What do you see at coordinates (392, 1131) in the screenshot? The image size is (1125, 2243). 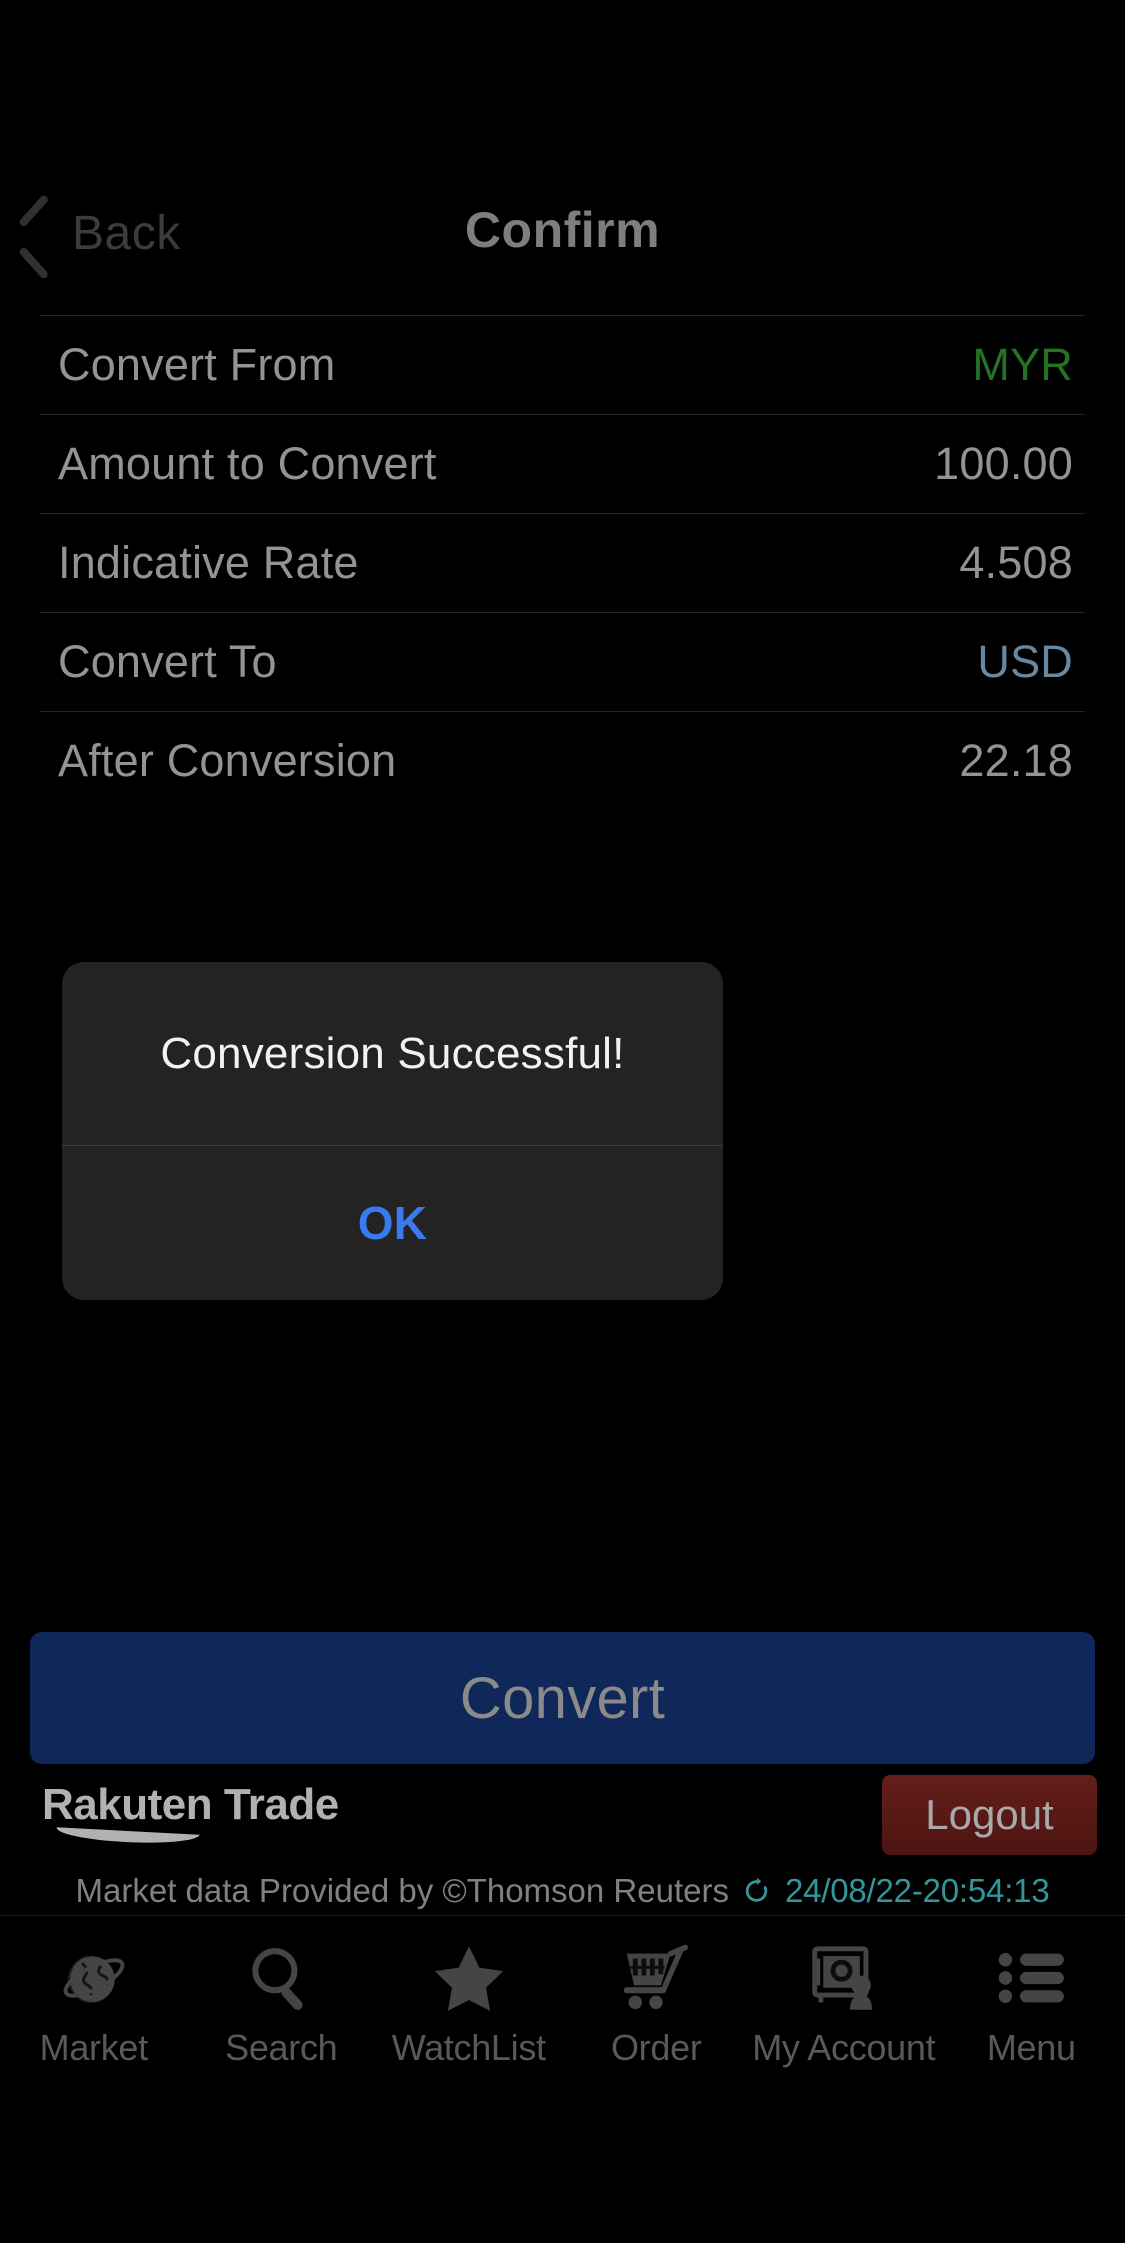 I see `conversion-success-dialog: Conversion Successful! OK` at bounding box center [392, 1131].